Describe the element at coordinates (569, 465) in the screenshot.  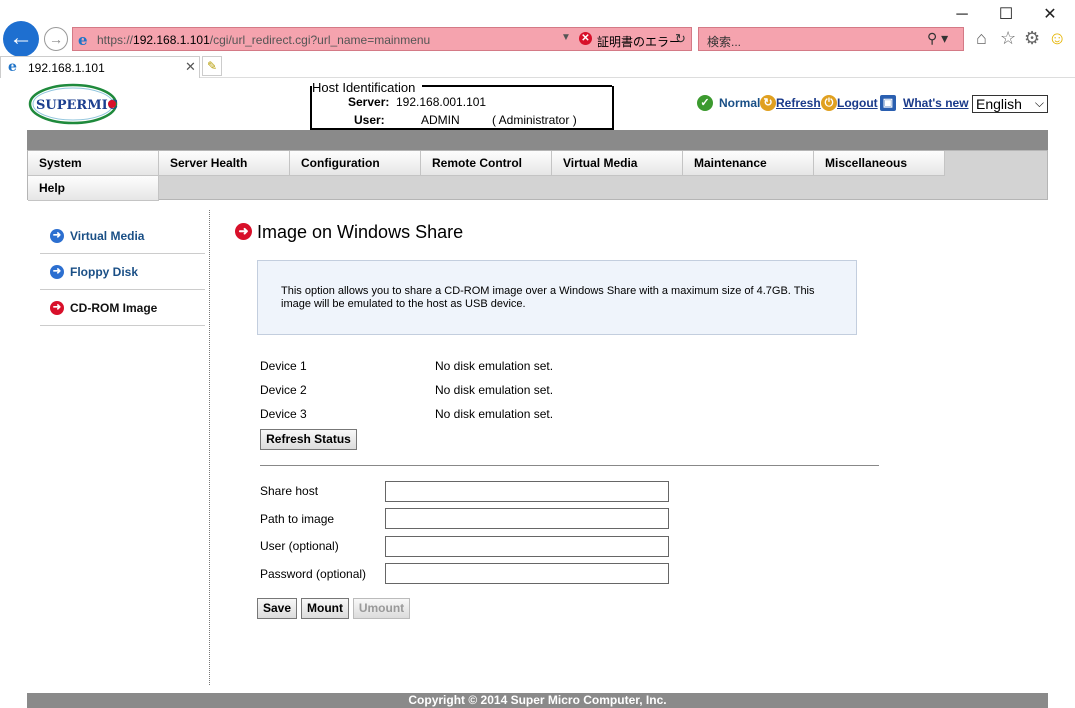
I see `section-divider` at that location.